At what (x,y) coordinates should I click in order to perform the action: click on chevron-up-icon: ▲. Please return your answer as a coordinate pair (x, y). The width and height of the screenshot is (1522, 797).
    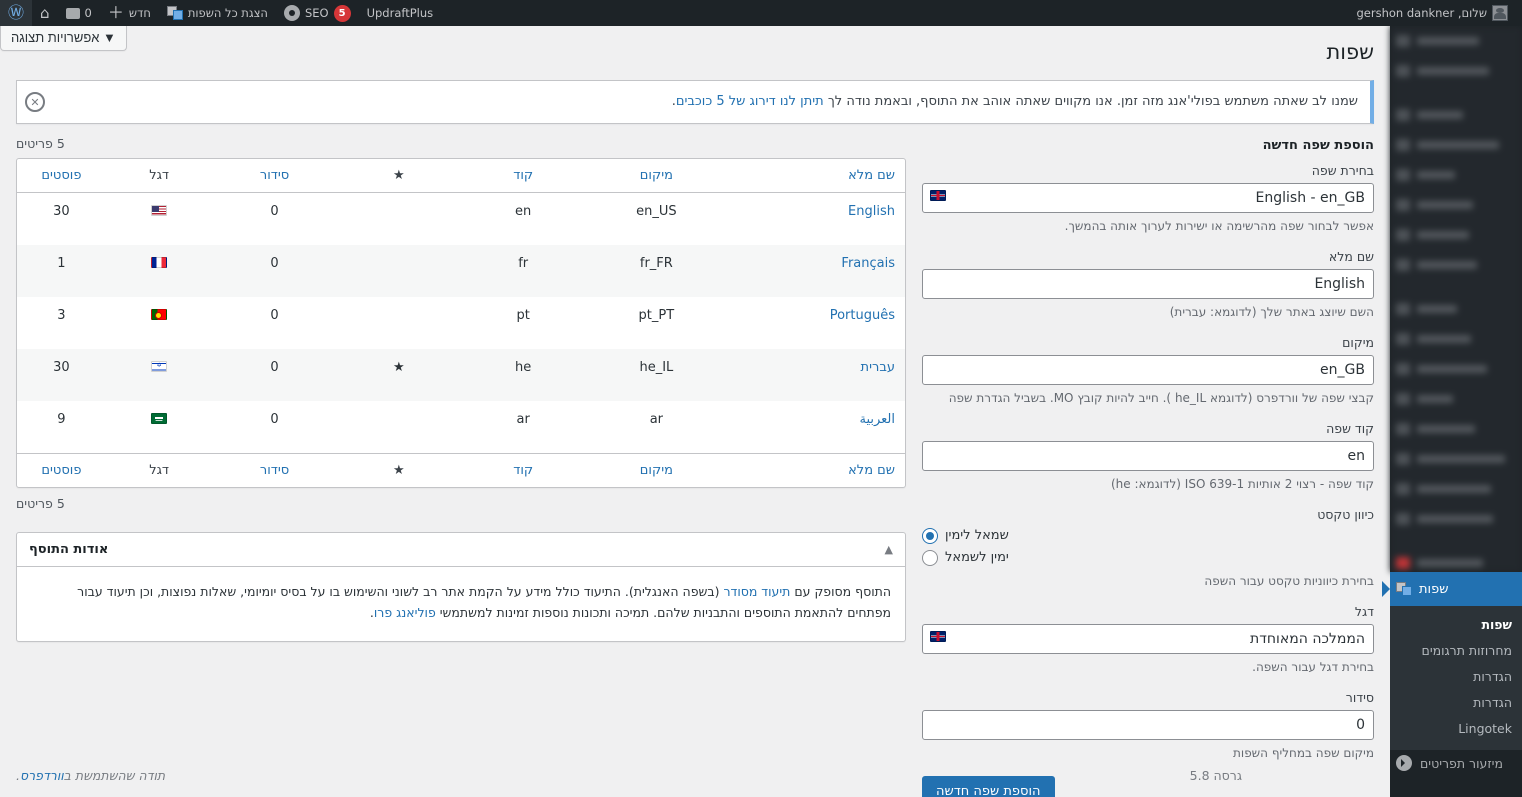
    Looking at the image, I should click on (889, 549).